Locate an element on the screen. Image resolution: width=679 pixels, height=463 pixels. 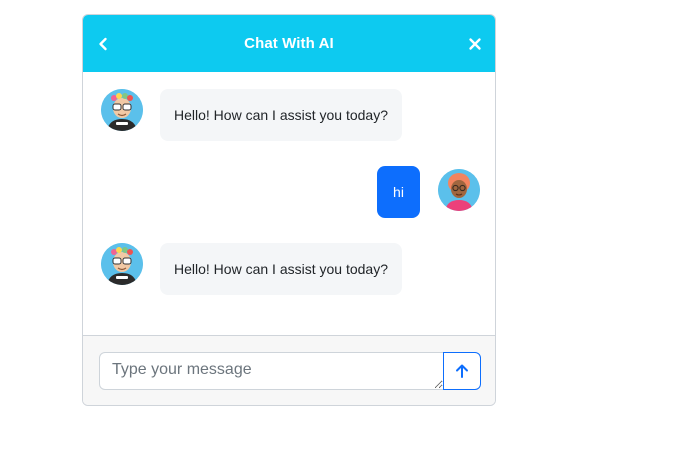
message-input is located at coordinates (271, 371).